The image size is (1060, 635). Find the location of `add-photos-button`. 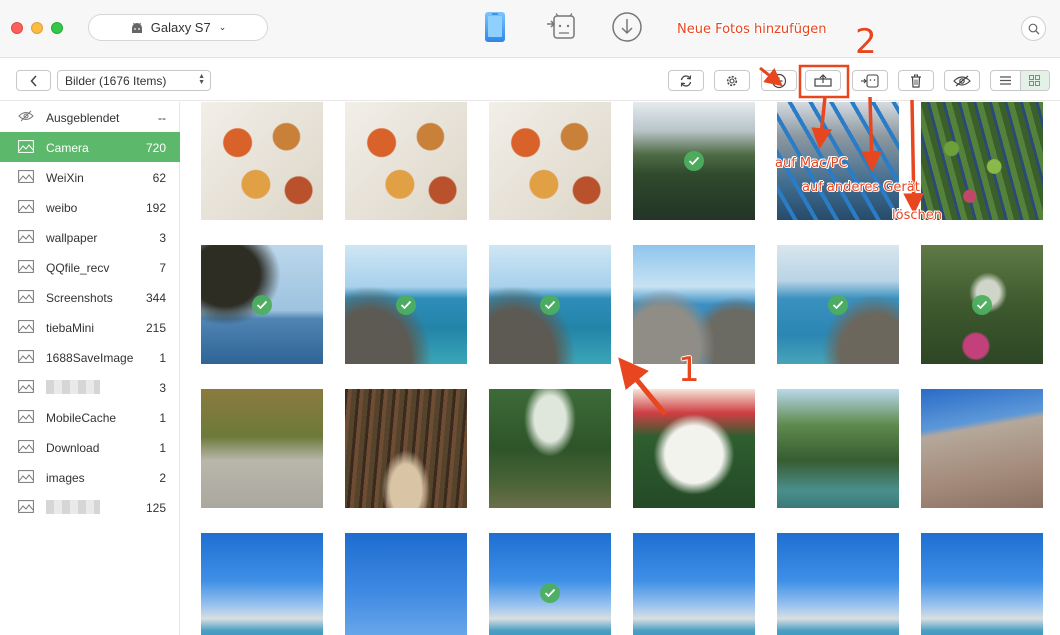

add-photos-button is located at coordinates (779, 80).